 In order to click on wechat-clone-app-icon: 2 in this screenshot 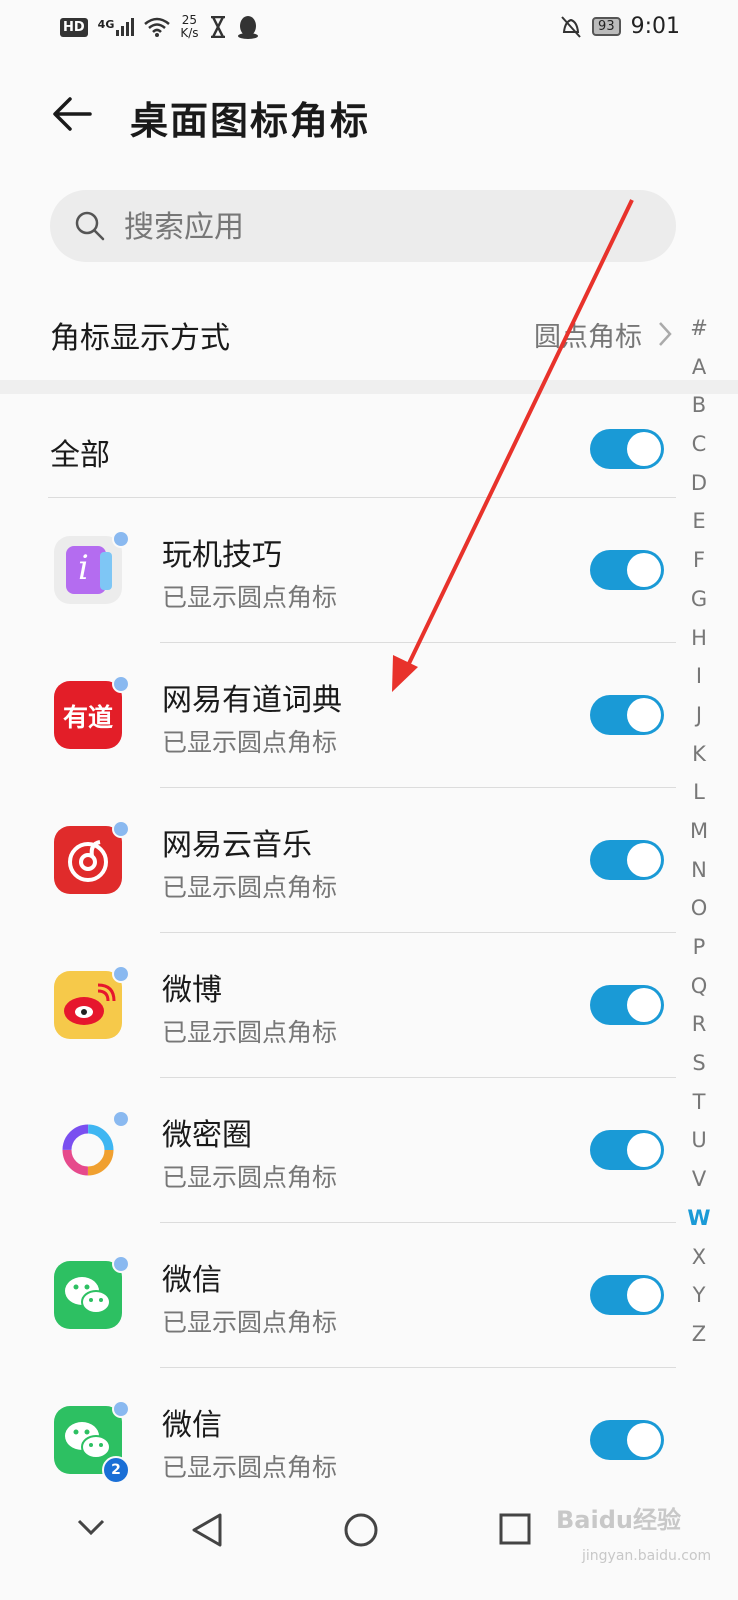, I will do `click(92, 1445)`.